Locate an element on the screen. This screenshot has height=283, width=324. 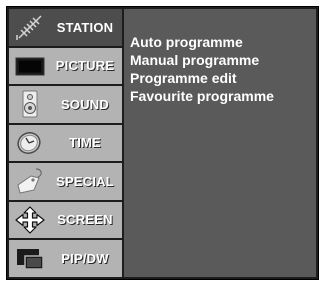
menu-item-pip-dw: PIP/DW is located at coordinates (65, 258).